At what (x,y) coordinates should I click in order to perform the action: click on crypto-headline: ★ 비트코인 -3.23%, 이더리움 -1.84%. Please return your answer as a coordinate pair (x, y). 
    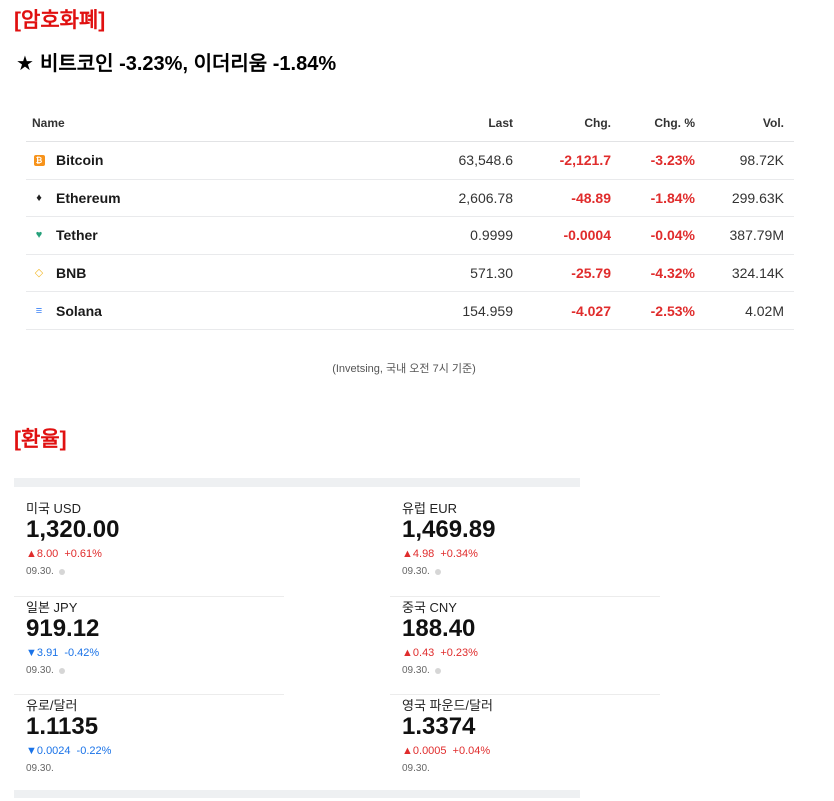
    Looking at the image, I should click on (176, 61).